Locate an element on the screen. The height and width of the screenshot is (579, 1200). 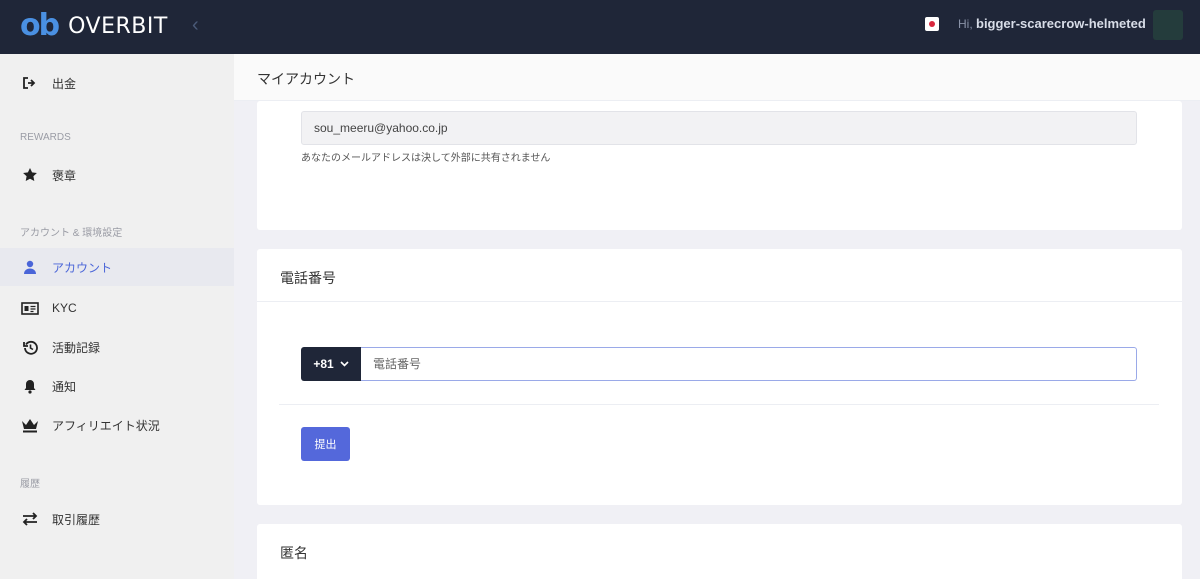
id-card-icon is located at coordinates (30, 308).